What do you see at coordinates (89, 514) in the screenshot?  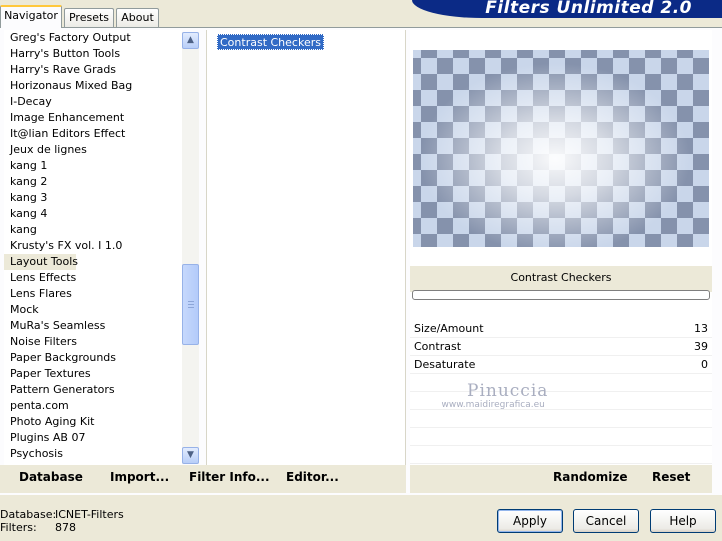 I see `database-value: ICNET-Filters` at bounding box center [89, 514].